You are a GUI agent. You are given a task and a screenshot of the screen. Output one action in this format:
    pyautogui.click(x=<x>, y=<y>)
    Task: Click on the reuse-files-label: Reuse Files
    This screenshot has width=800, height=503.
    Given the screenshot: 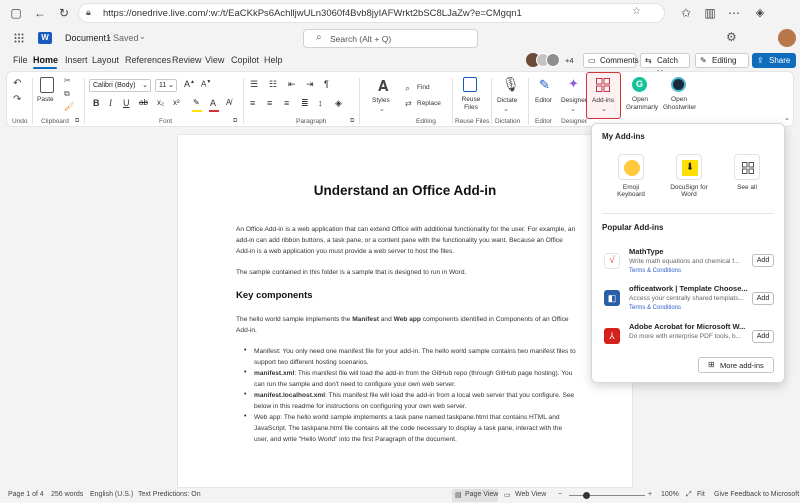 What is the action you would take?
    pyautogui.click(x=471, y=104)
    